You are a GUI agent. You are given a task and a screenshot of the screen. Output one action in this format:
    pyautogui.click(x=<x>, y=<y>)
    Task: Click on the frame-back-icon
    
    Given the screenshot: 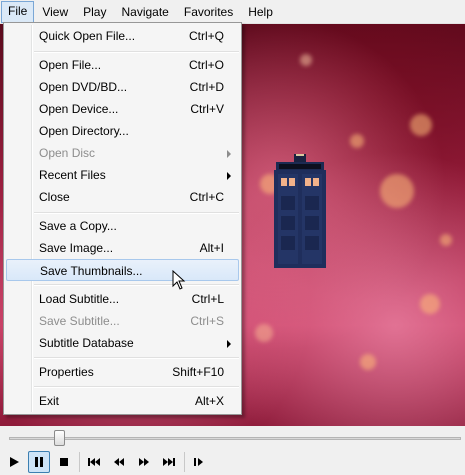 What is the action you would take?
    pyautogui.click(x=119, y=461)
    